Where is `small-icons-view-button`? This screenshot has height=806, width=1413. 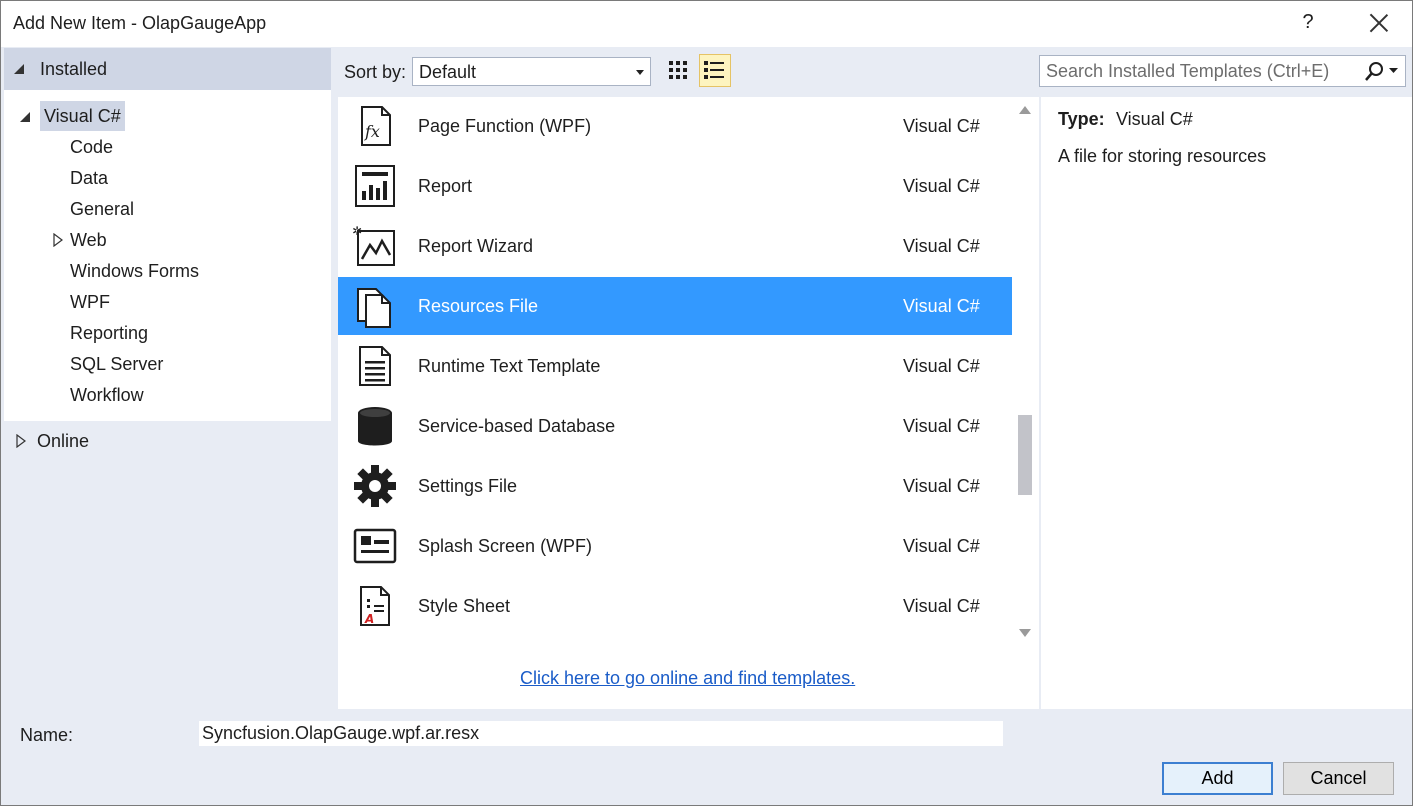
small-icons-view-button is located at coordinates (680, 70).